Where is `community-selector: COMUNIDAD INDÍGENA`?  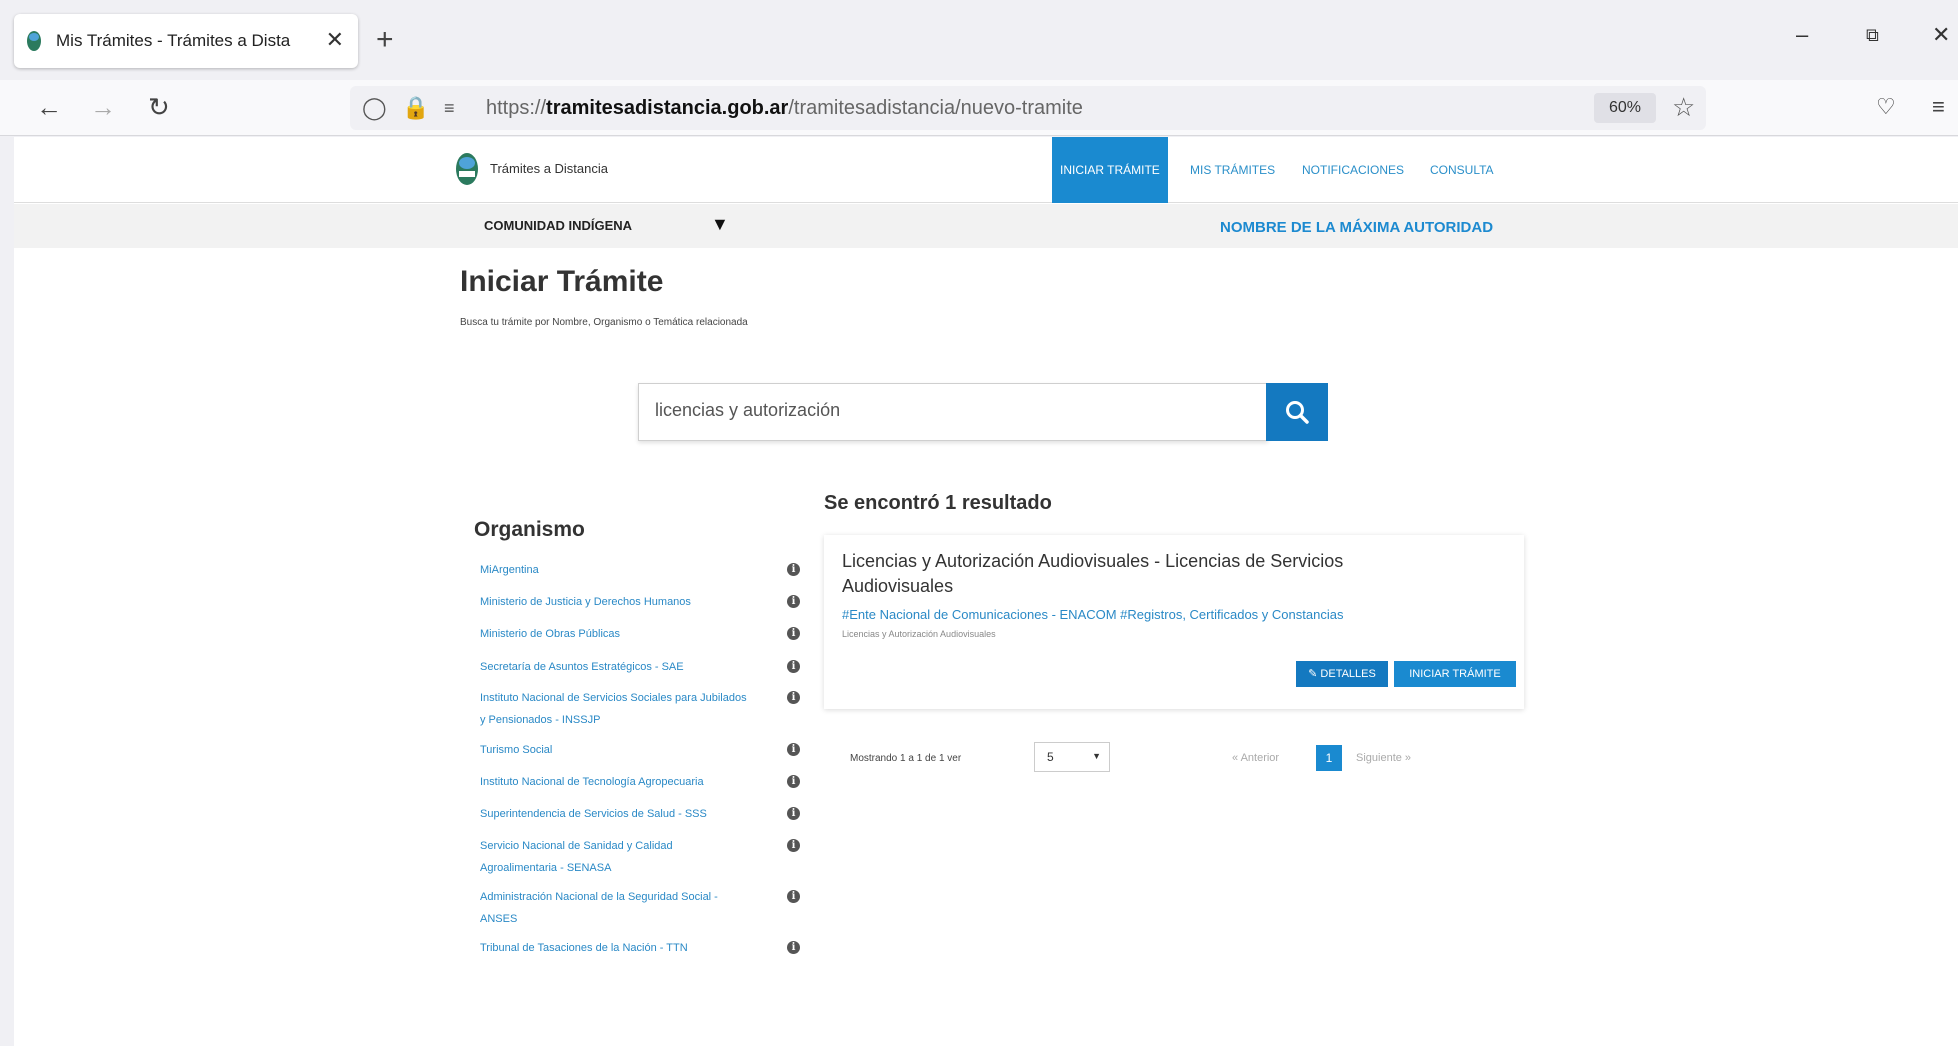
community-selector: COMUNIDAD INDÍGENA is located at coordinates (558, 225).